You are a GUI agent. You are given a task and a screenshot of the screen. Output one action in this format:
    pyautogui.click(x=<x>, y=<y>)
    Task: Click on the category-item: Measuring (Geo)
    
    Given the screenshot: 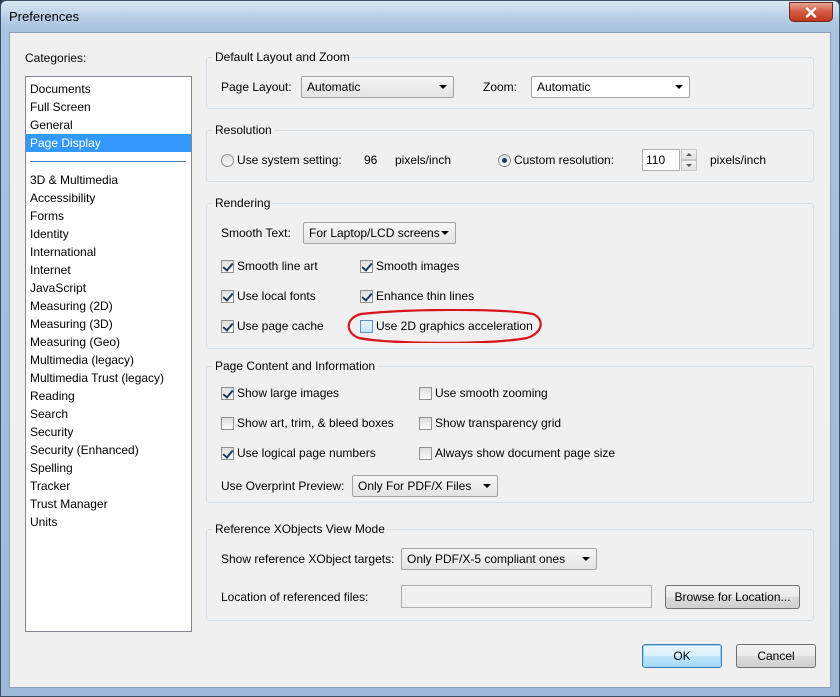 What is the action you would take?
    pyautogui.click(x=108, y=342)
    